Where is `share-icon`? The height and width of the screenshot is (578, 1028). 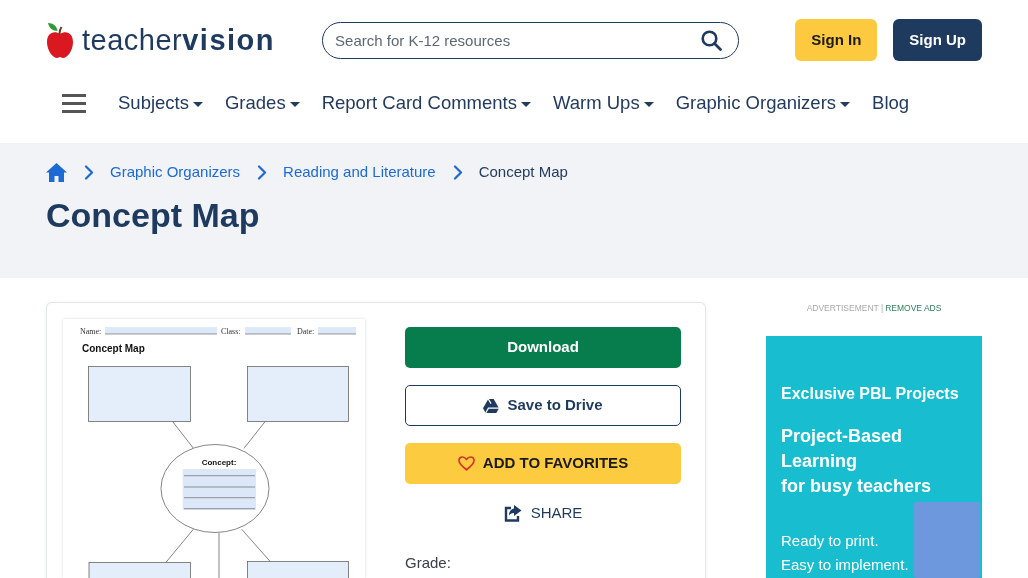
share-icon is located at coordinates (512, 513).